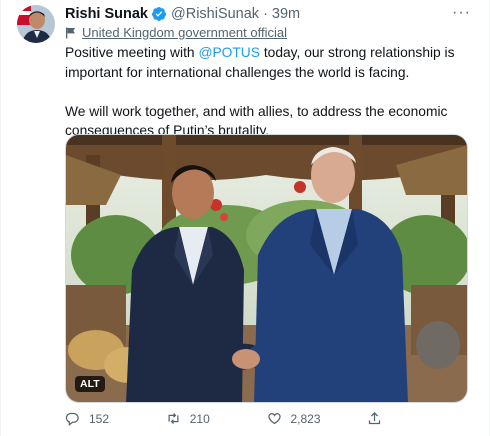 This screenshot has width=490, height=436. What do you see at coordinates (173, 418) in the screenshot?
I see `retweet-icon` at bounding box center [173, 418].